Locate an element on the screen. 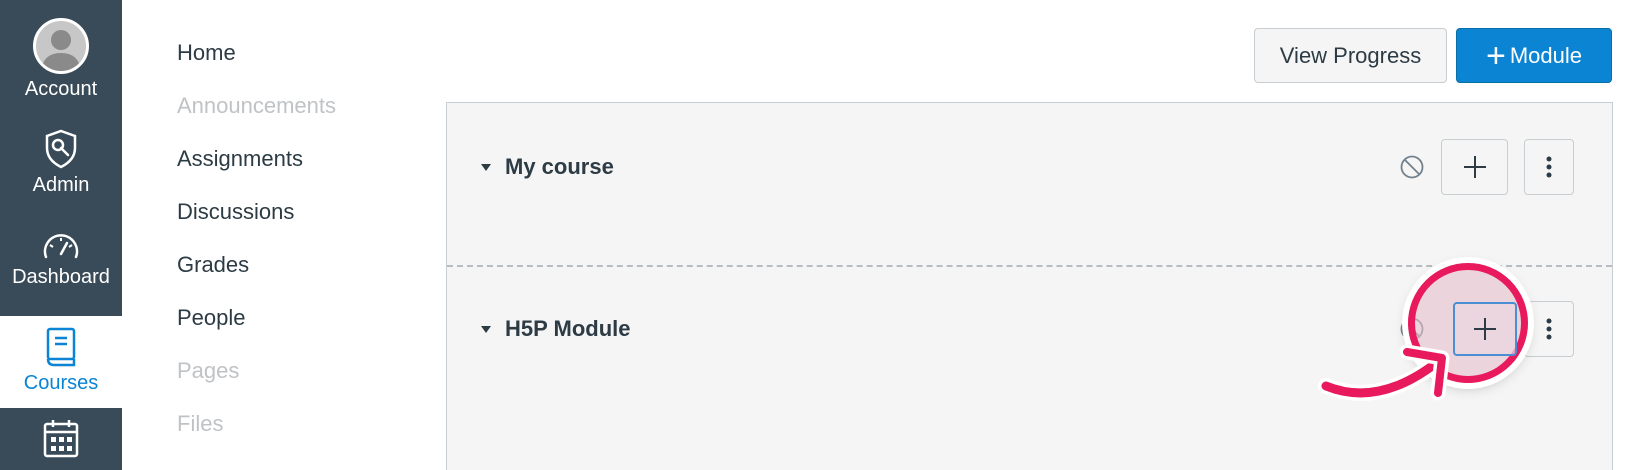 The width and height of the screenshot is (1629, 470). global-nav-dashboard-label: Dashboard is located at coordinates (61, 277).